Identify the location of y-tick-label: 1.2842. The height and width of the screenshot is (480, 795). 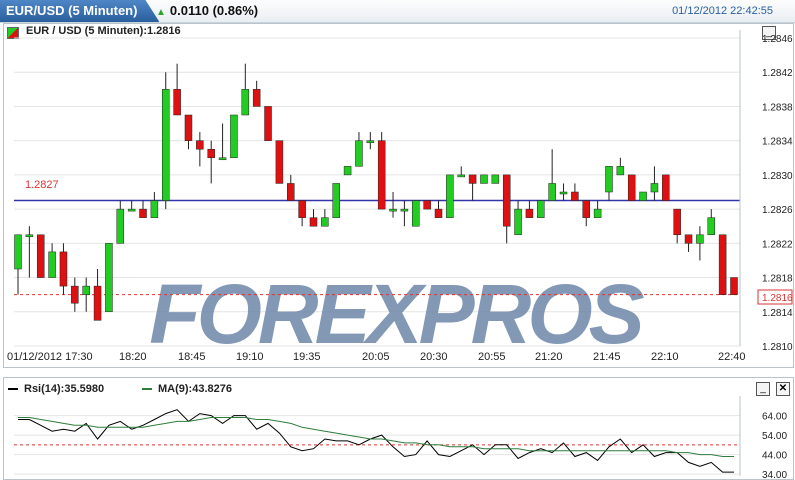
(777, 73).